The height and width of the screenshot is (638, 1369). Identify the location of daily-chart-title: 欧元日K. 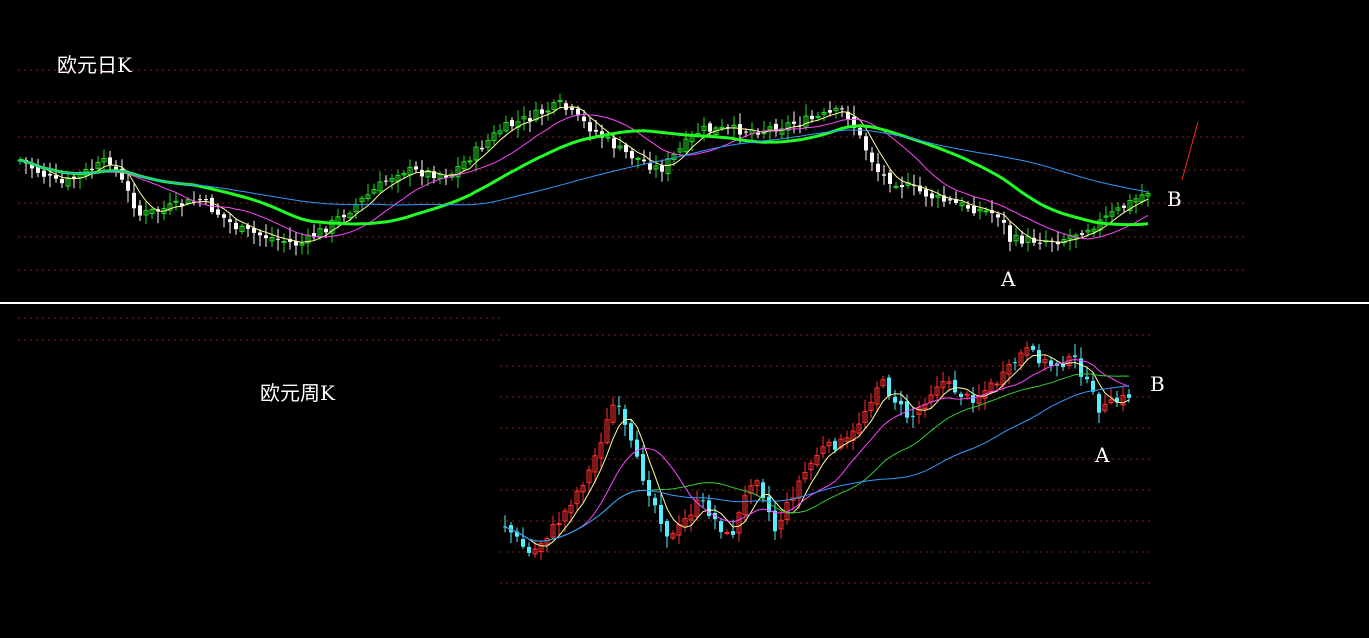
(94, 65).